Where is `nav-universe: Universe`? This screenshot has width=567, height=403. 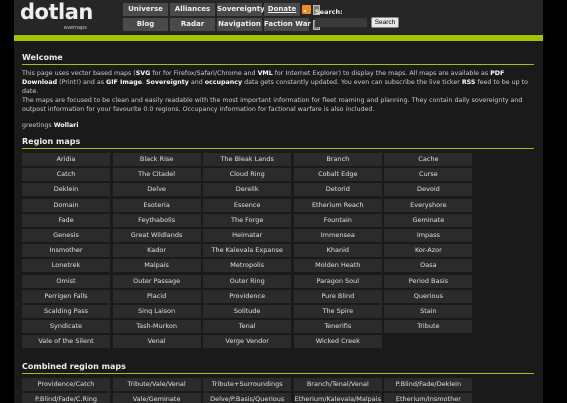 nav-universe: Universe is located at coordinates (145, 9).